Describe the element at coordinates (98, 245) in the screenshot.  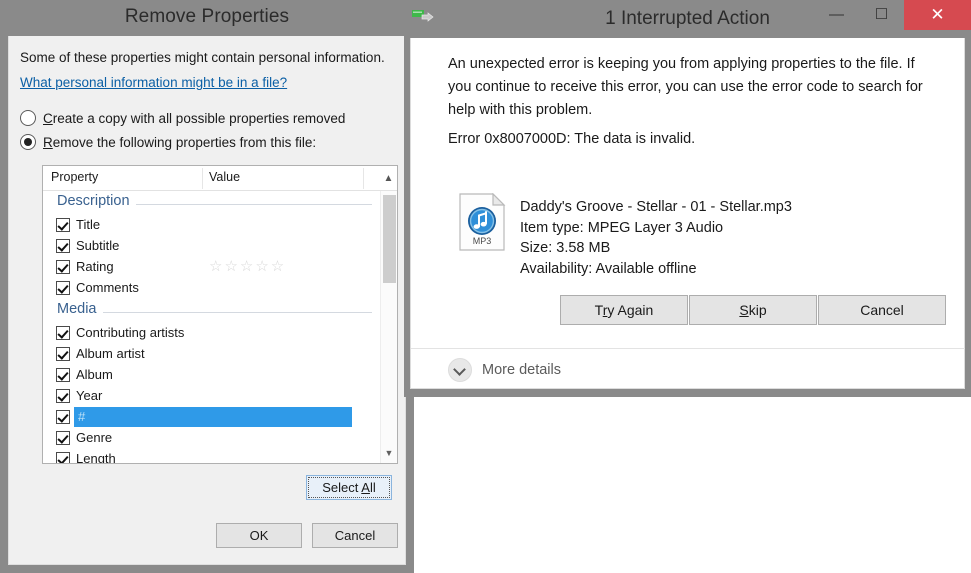
I see `row-label: Subtitle` at that location.